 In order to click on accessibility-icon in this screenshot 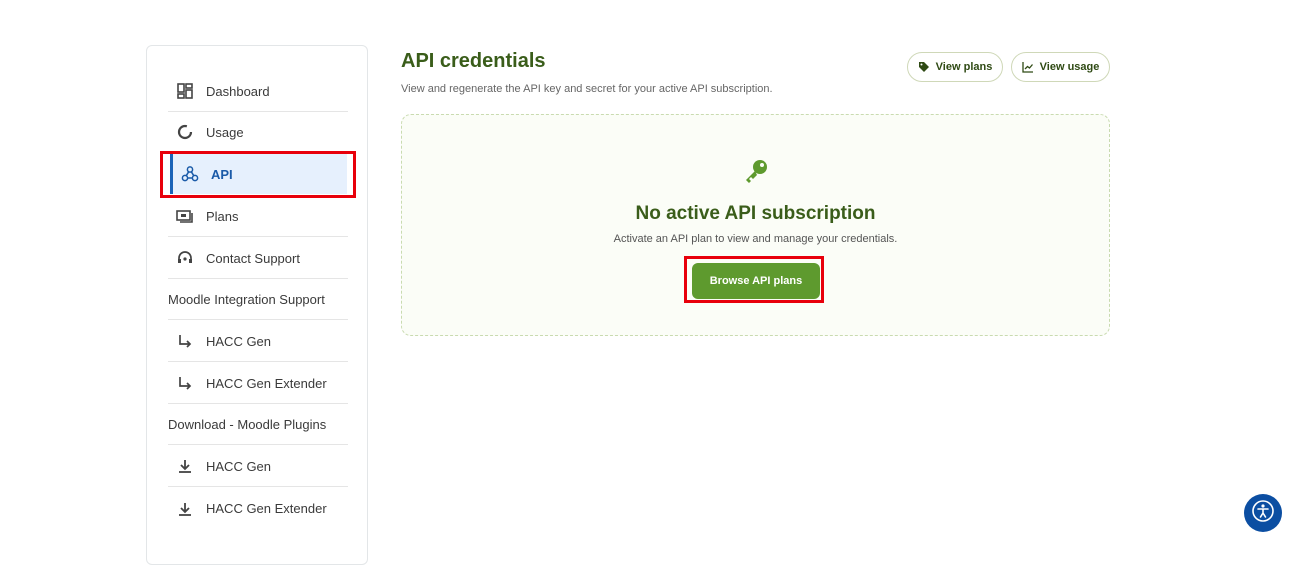, I will do `click(1263, 513)`.